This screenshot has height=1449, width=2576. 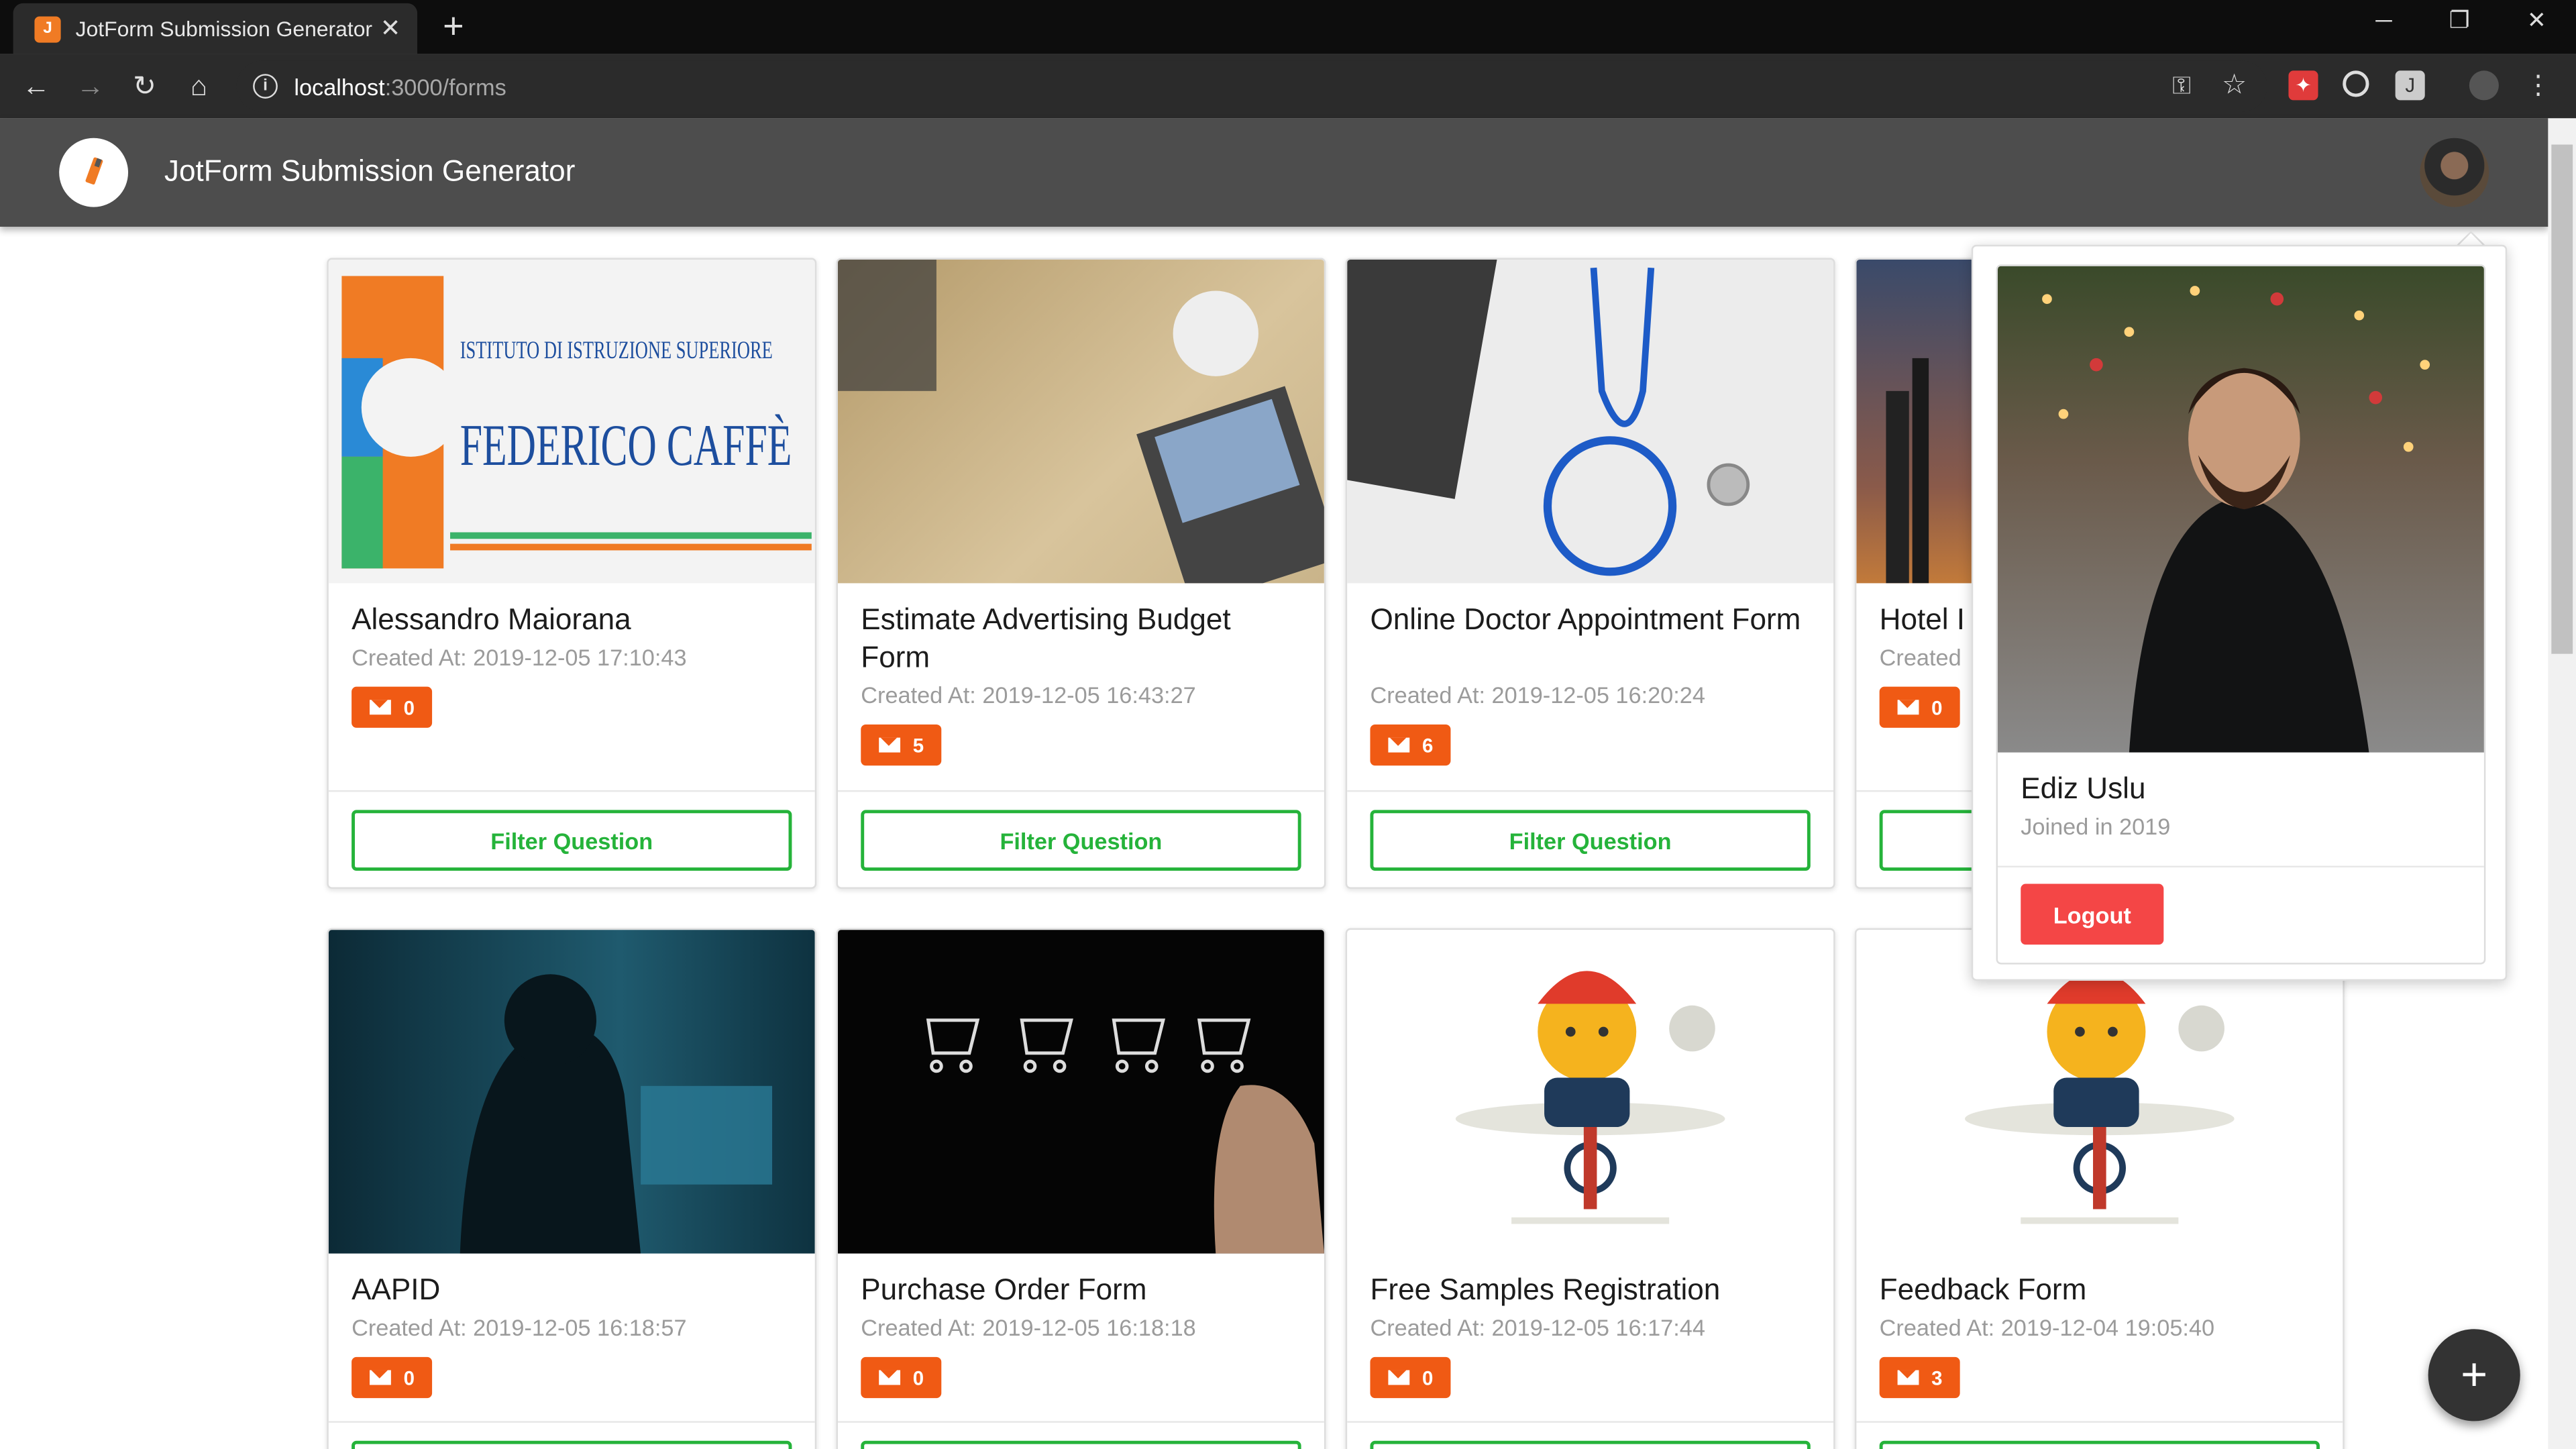 What do you see at coordinates (2538, 85) in the screenshot?
I see `menu-icon: ⋮` at bounding box center [2538, 85].